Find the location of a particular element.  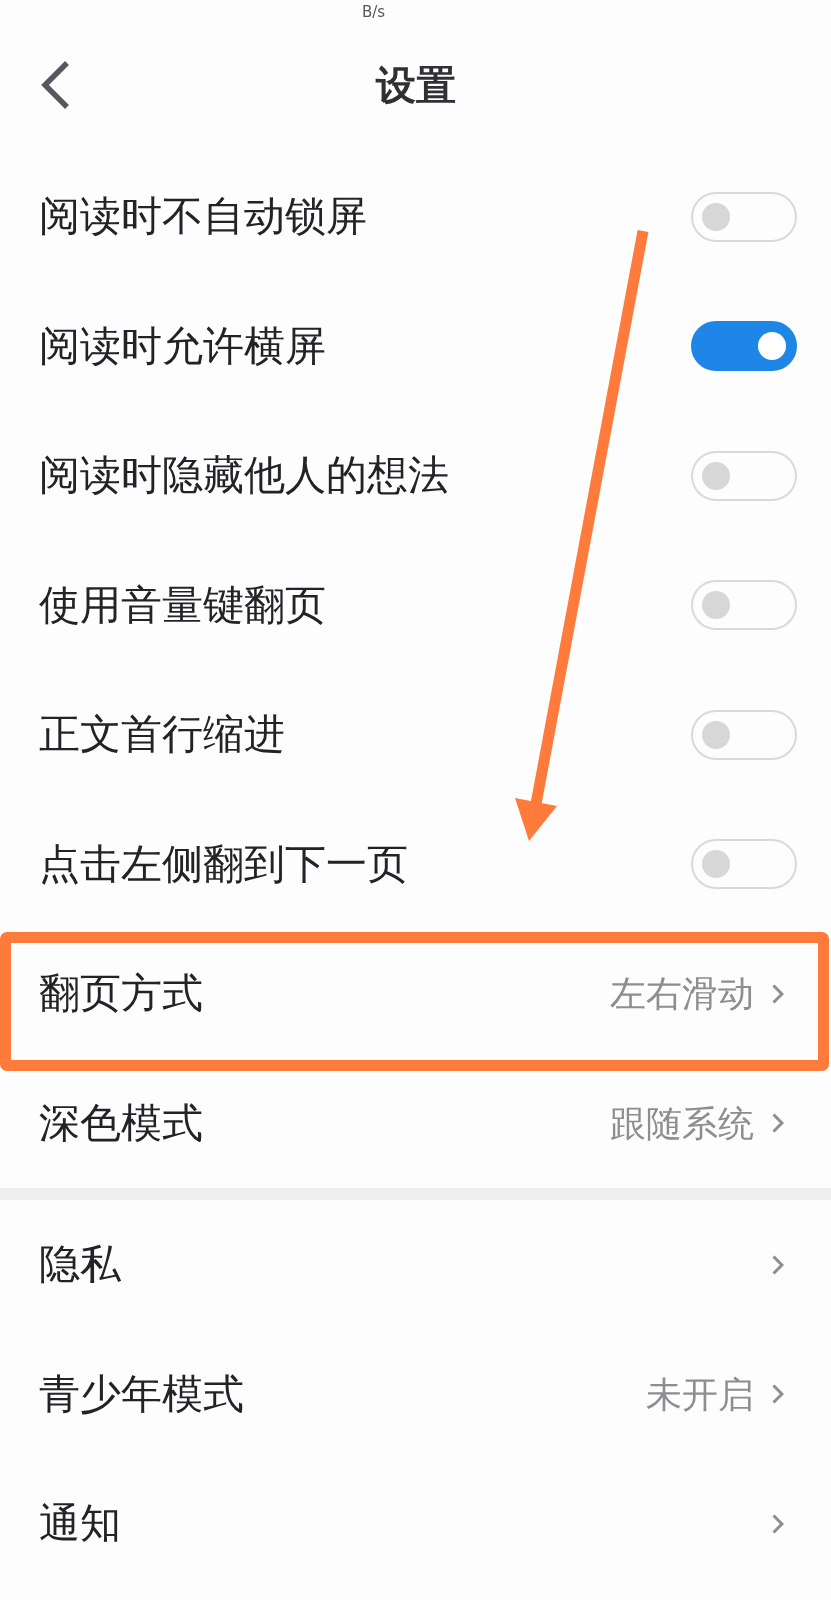

setting-label: 翻页方式 is located at coordinates (121, 994).